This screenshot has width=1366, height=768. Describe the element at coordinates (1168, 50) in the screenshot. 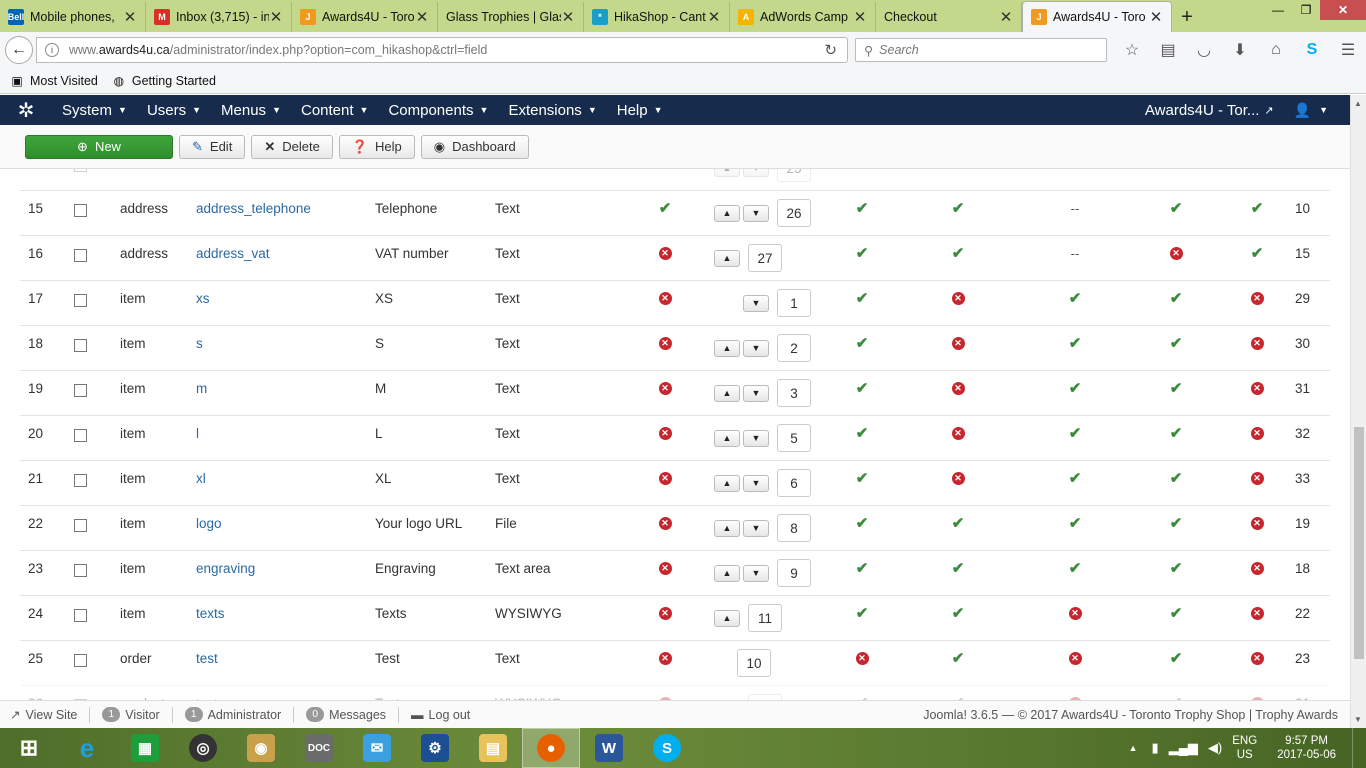

I see `reading-list-icon: ▤` at that location.